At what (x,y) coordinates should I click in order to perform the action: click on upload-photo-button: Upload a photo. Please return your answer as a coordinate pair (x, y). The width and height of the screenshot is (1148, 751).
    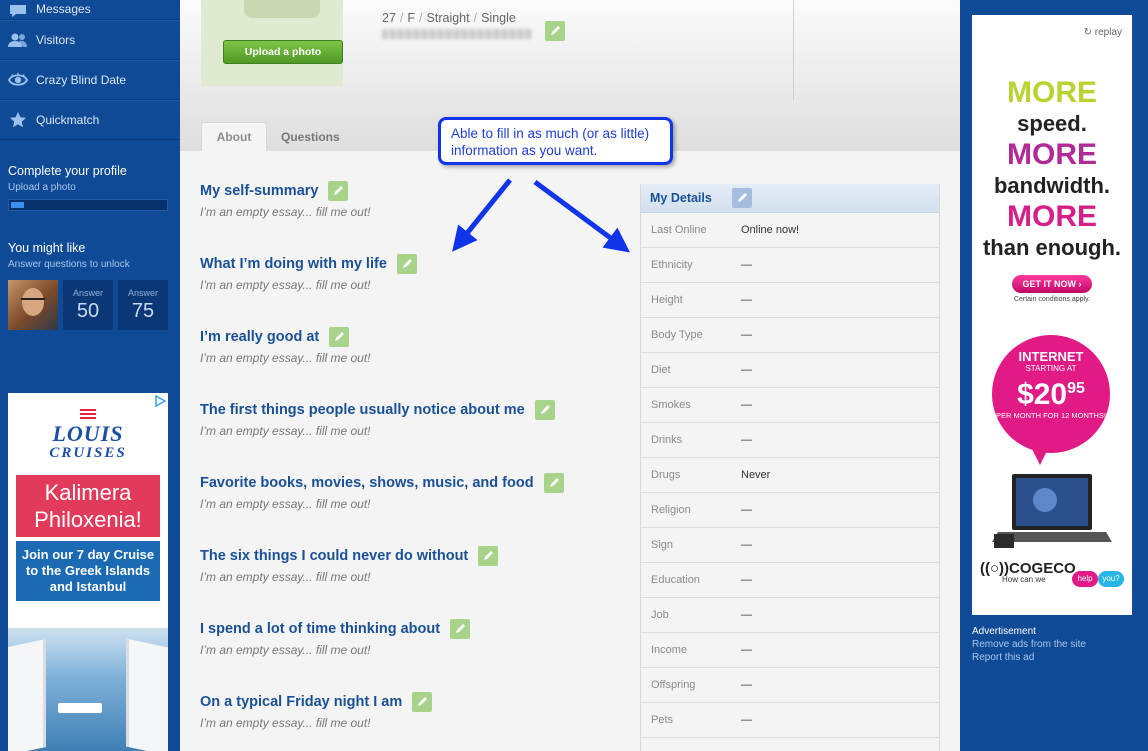
    Looking at the image, I should click on (283, 52).